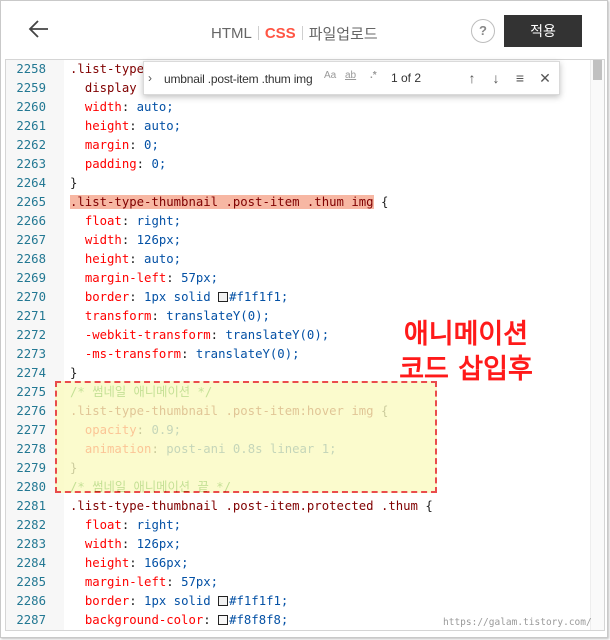 The width and height of the screenshot is (610, 640). Describe the element at coordinates (305, 297) in the screenshot. I see `code-line: 2270 border: 1px solid #f1f1f1;` at that location.